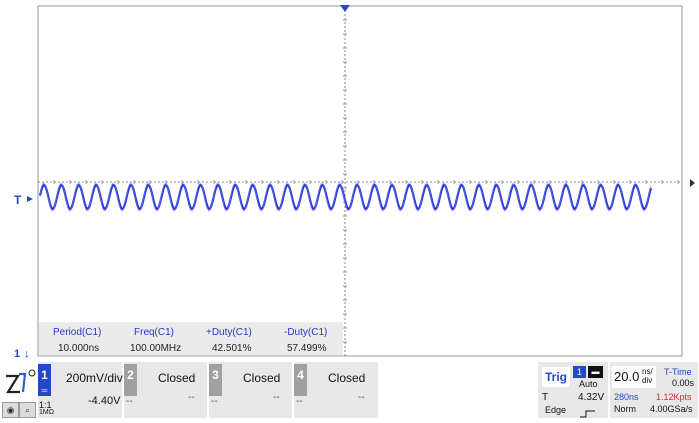 The height and width of the screenshot is (423, 699). What do you see at coordinates (647, 380) in the screenshot?
I see `timebase-unit-bottom: div` at bounding box center [647, 380].